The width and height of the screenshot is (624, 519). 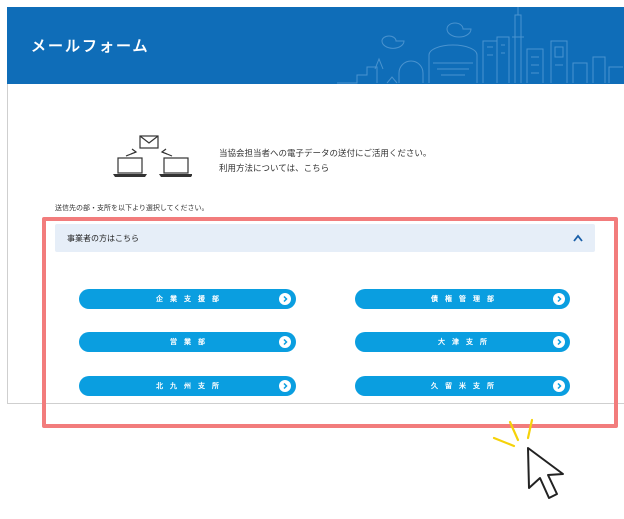 I want to click on intro-line-1: 当協会担当者への電子データの送付にご活用ください。, so click(x=325, y=154).